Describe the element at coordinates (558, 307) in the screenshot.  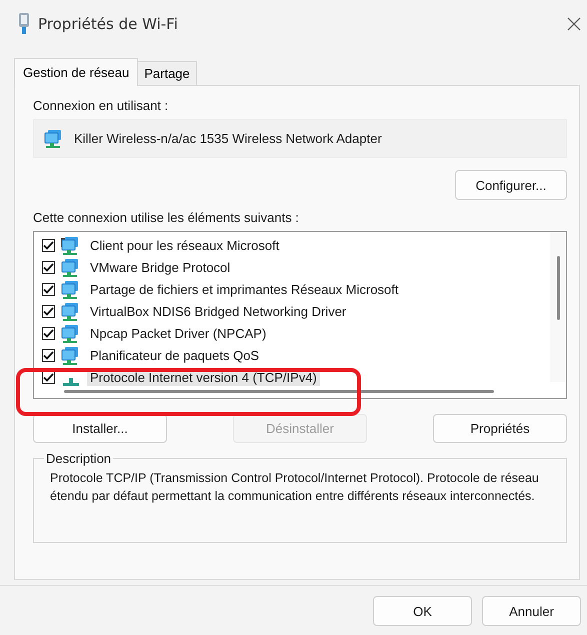
I see `vertical-scrollbar` at that location.